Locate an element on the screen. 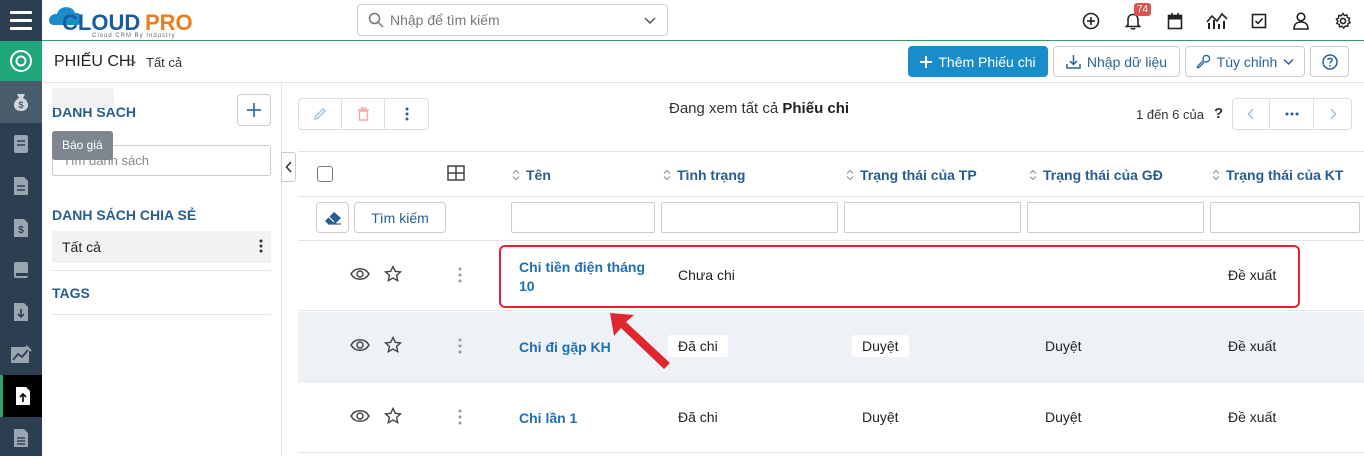  gd-status-cell: Duyệt is located at coordinates (1063, 417).